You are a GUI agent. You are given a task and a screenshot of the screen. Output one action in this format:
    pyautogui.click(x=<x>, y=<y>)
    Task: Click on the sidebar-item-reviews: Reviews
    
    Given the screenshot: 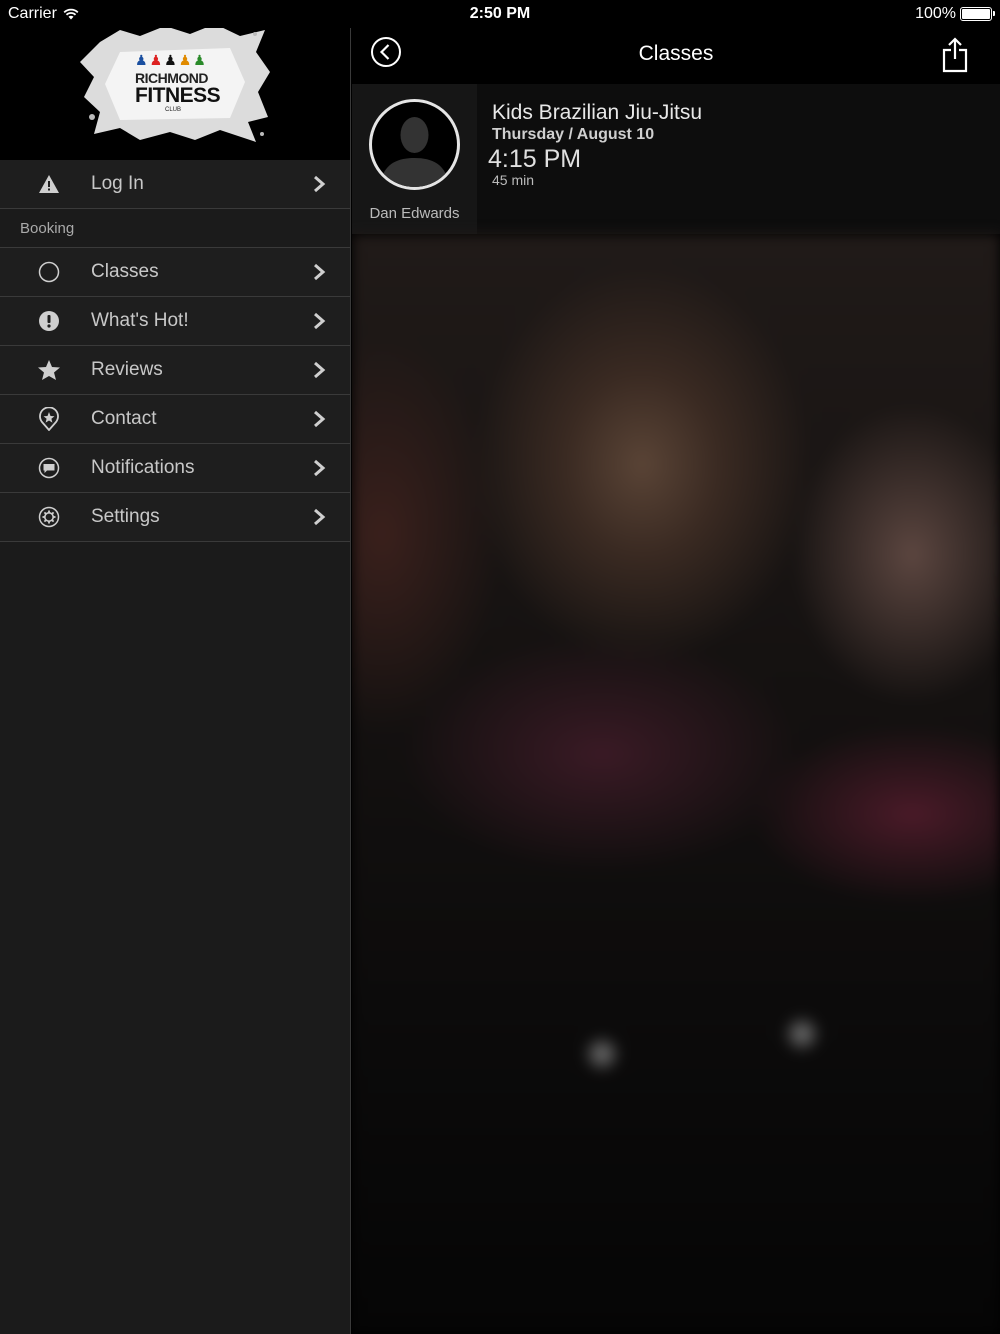 What is the action you would take?
    pyautogui.click(x=175, y=370)
    